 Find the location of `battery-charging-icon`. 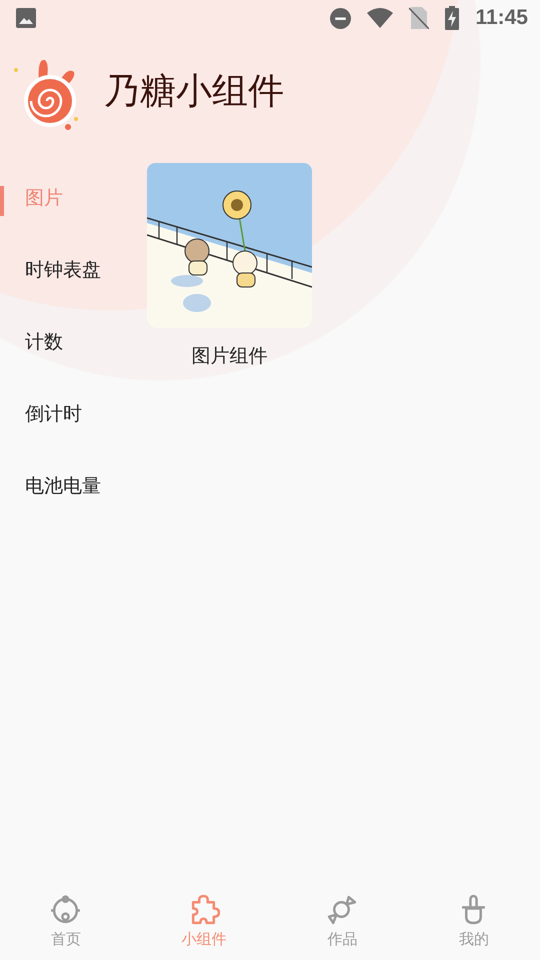

battery-charging-icon is located at coordinates (452, 18).